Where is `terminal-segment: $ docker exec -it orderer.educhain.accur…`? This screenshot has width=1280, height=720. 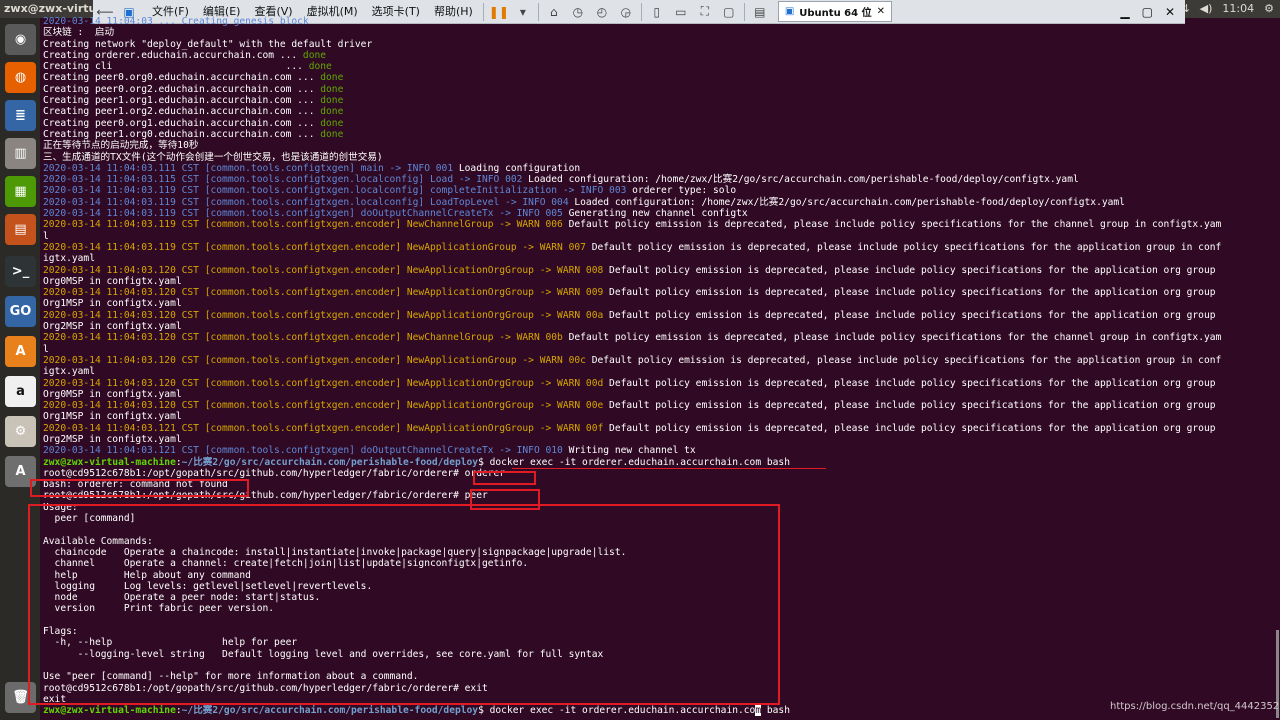
terminal-segment: $ docker exec -it orderer.educhain.accur… is located at coordinates (634, 462).